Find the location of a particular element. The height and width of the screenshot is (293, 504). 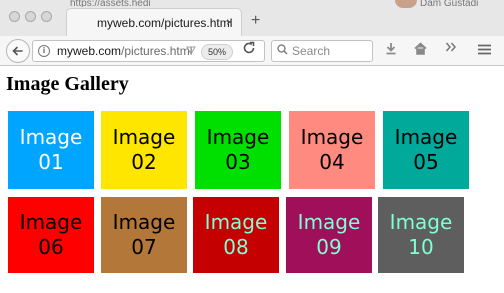

hamburger-menu-icon is located at coordinates (484, 50).